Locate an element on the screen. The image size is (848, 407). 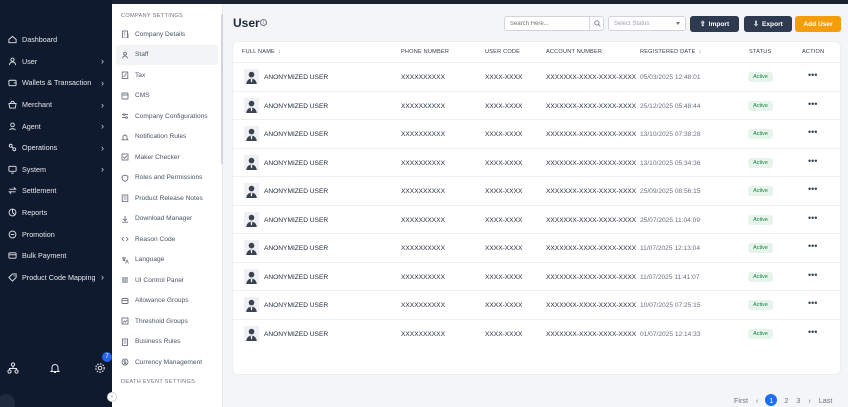
settings-item-reason-code: Reason Code is located at coordinates (167, 239).